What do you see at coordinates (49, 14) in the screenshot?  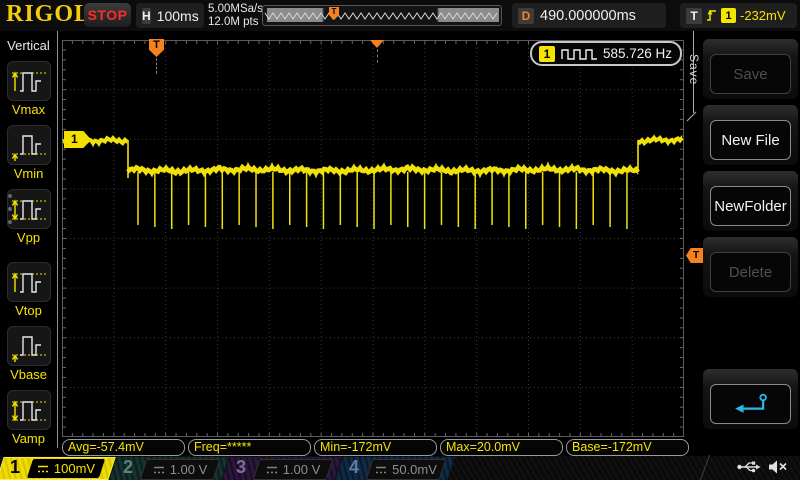 I see `rigol-logo: RIGOL` at bounding box center [49, 14].